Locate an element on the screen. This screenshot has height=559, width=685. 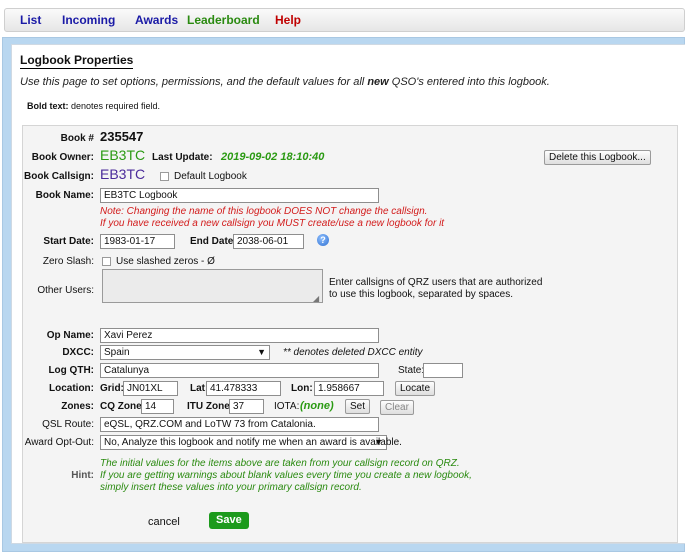
locate-button: Locate is located at coordinates (415, 388).